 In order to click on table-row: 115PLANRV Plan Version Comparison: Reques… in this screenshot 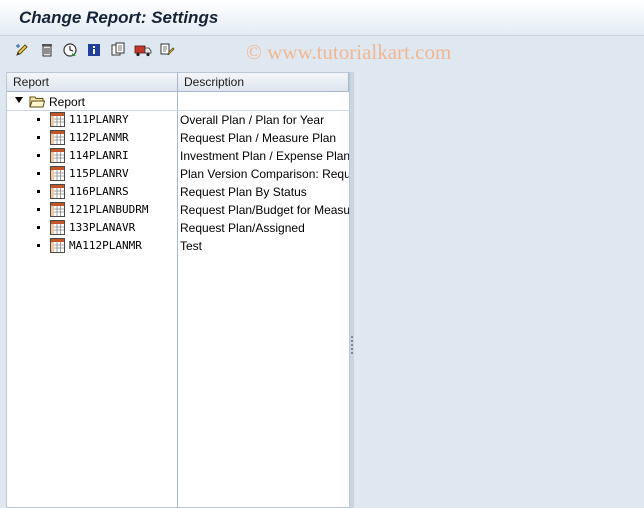, I will do `click(178, 174)`.